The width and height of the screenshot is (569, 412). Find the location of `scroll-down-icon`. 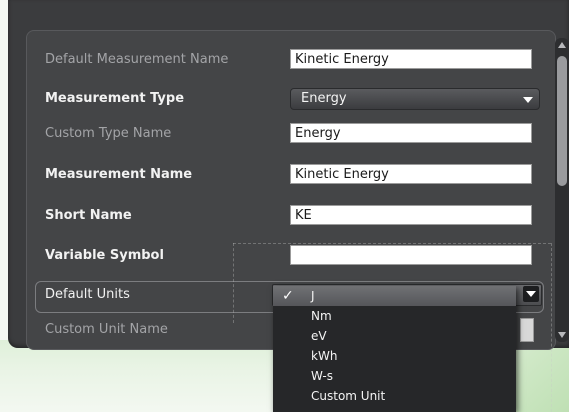

scroll-down-icon is located at coordinates (562, 335).